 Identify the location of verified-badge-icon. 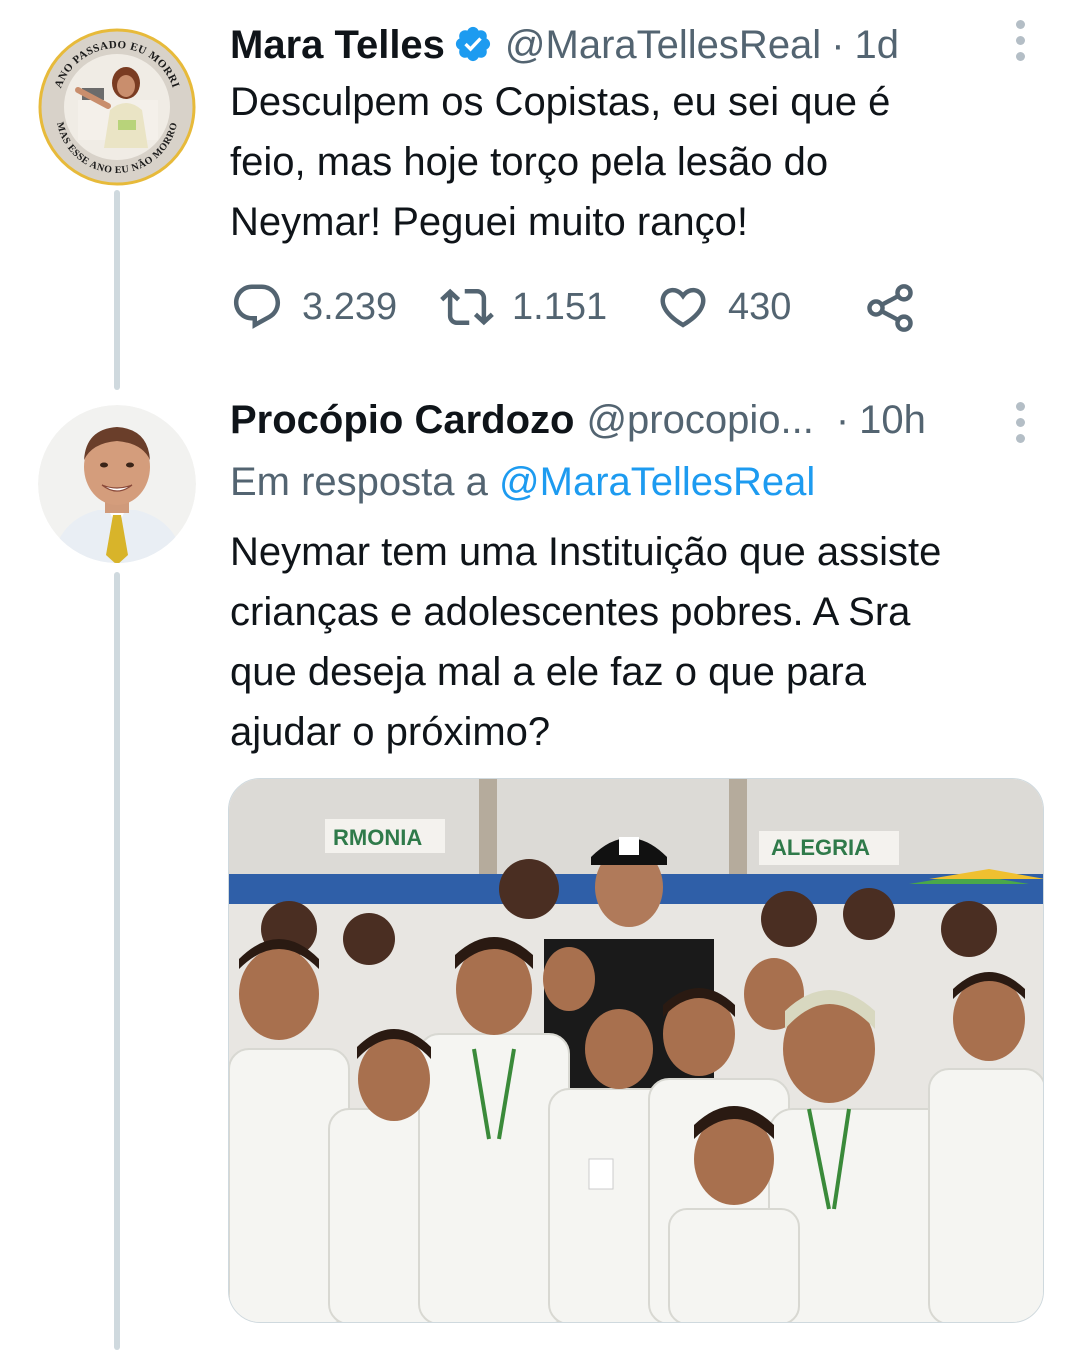
(473, 44).